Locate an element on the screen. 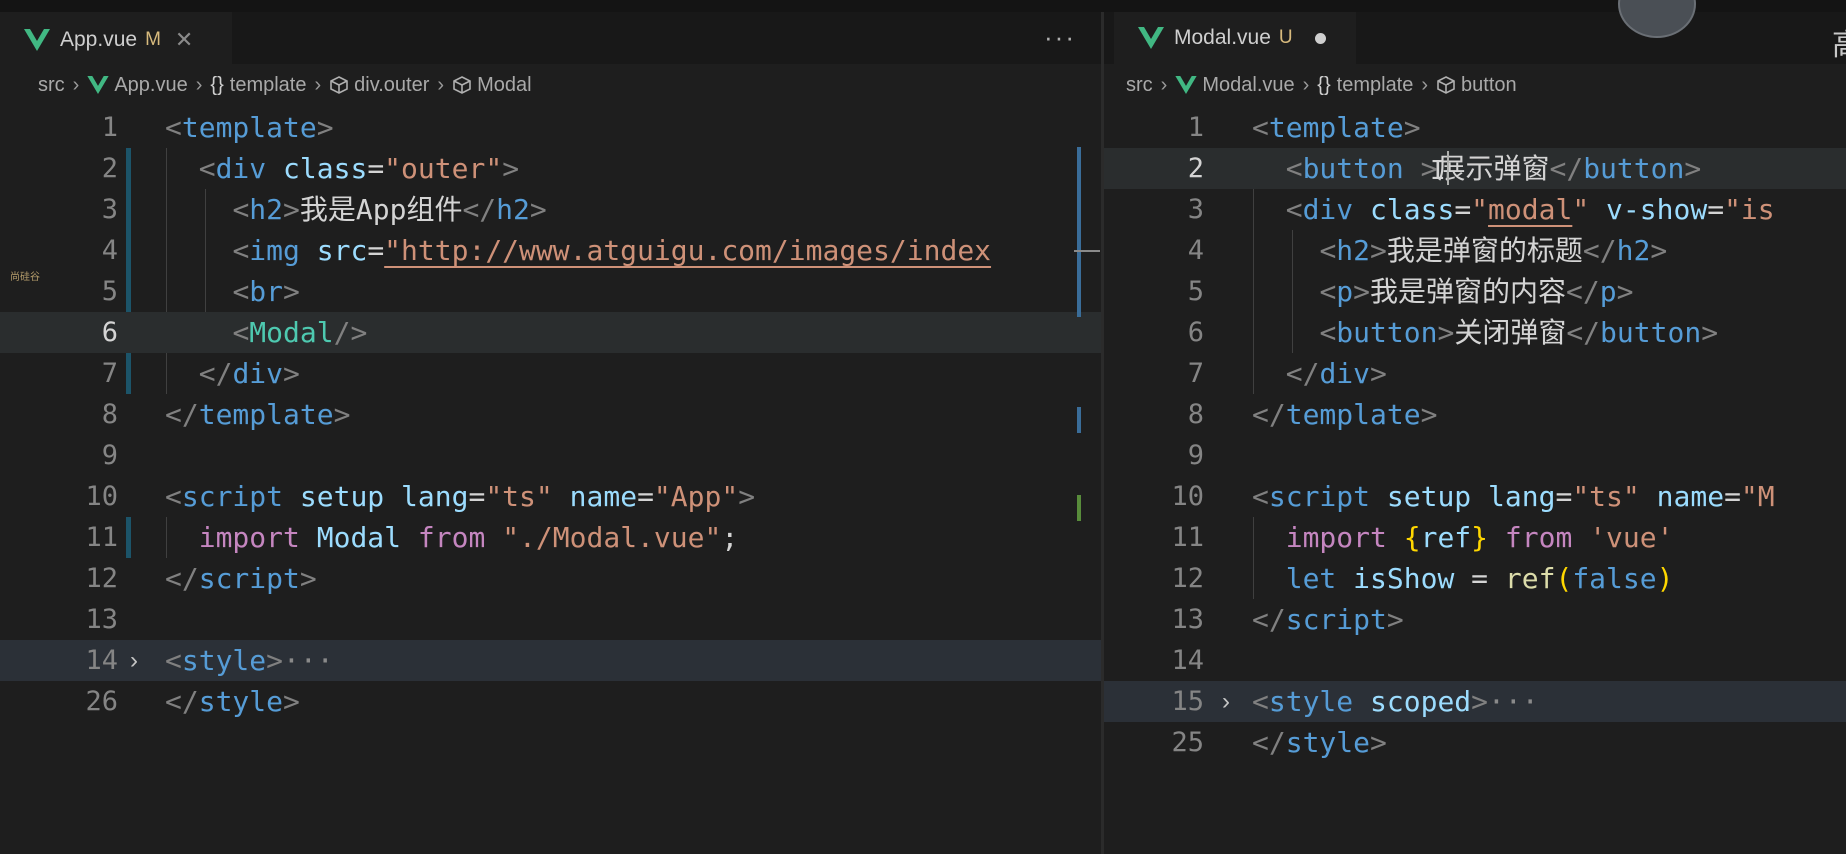 Image resolution: width=1846 pixels, height=854 pixels. code-line: 13 is located at coordinates (551, 619).